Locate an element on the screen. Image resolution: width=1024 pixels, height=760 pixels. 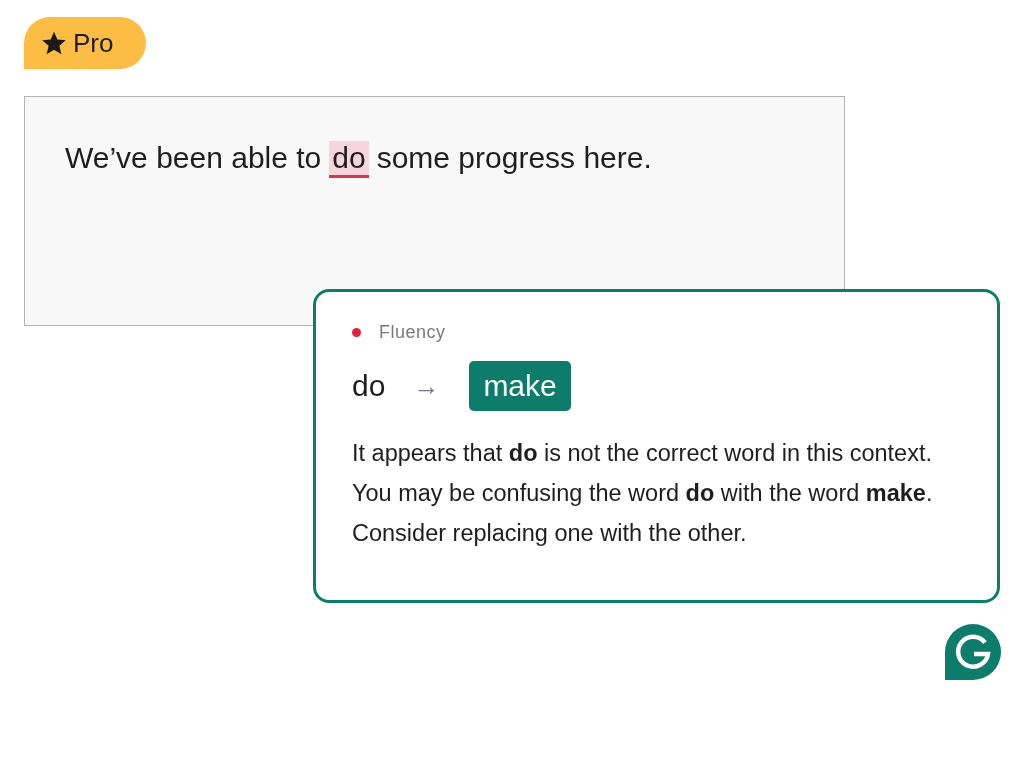
flagged-word: do is located at coordinates (349, 159).